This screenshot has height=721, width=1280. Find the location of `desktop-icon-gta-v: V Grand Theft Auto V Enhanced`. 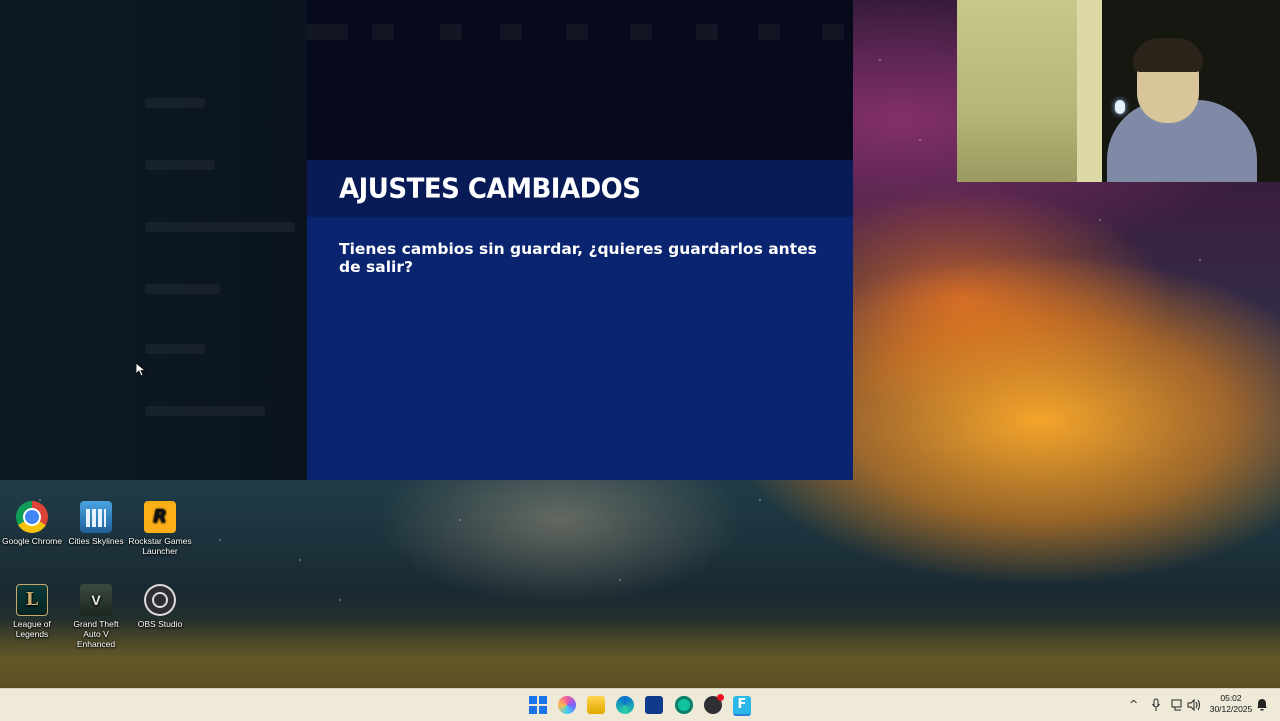

desktop-icon-gta-v: V Grand Theft Auto V Enhanced is located at coordinates (96, 616).